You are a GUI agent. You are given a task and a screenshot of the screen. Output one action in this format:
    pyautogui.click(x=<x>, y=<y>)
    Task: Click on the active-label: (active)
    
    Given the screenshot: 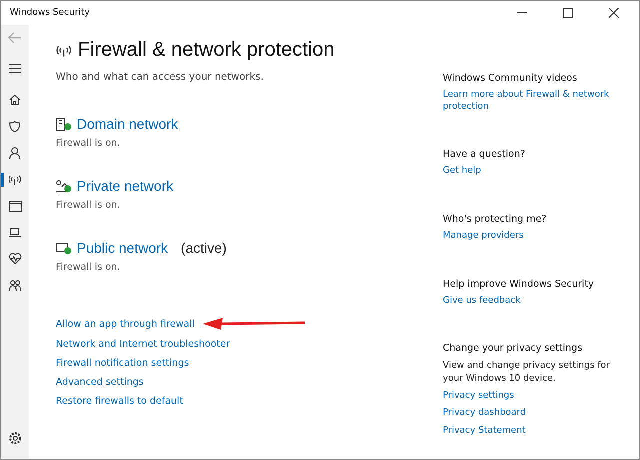 What is the action you would take?
    pyautogui.click(x=204, y=248)
    